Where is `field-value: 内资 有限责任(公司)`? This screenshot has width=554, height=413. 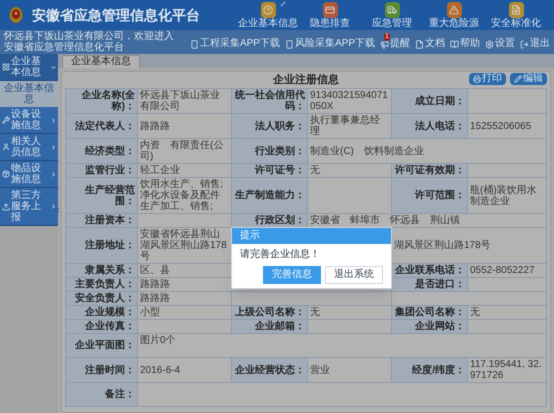
field-value: 内资 有限责任(公司) is located at coordinates (185, 151).